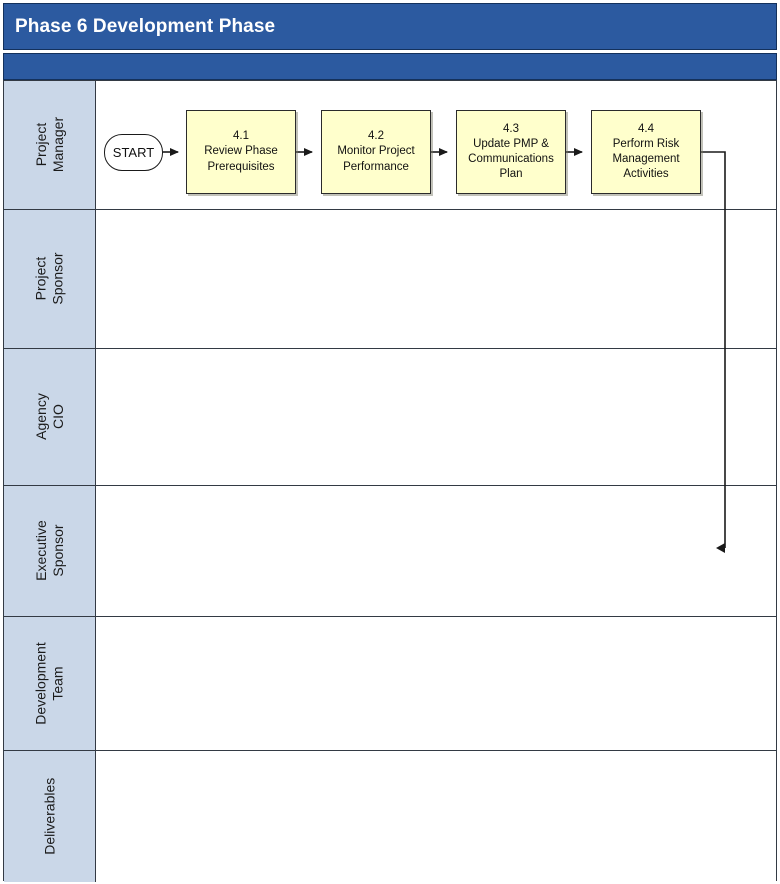 The image size is (780, 884). What do you see at coordinates (511, 143) in the screenshot?
I see `process-label-line-1: Update PMP &` at bounding box center [511, 143].